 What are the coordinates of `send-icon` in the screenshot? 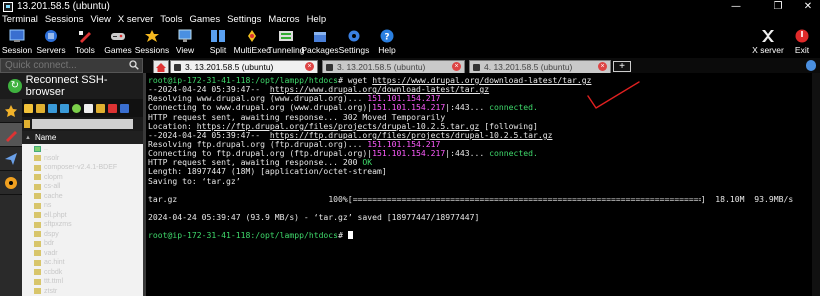 It's located at (11, 158).